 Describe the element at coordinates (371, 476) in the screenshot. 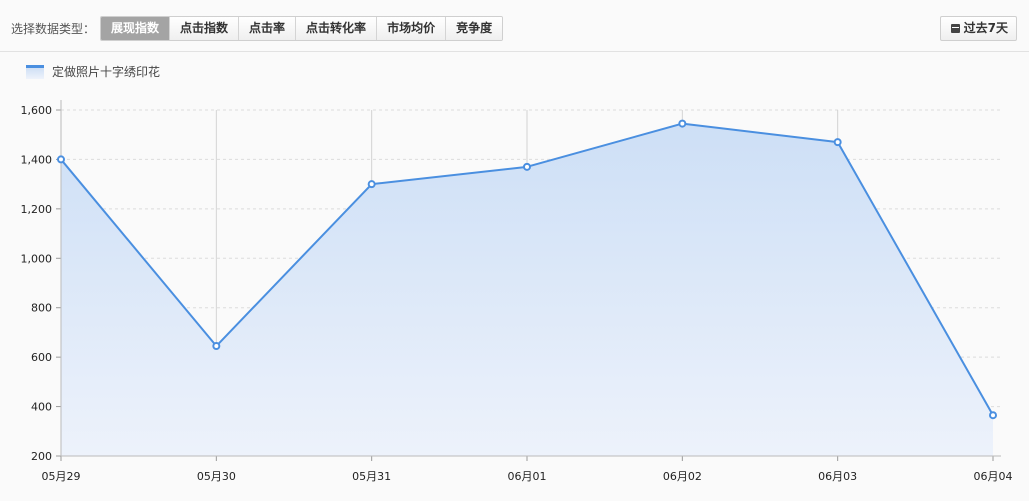

I see `x-tick-label: 05月31` at that location.